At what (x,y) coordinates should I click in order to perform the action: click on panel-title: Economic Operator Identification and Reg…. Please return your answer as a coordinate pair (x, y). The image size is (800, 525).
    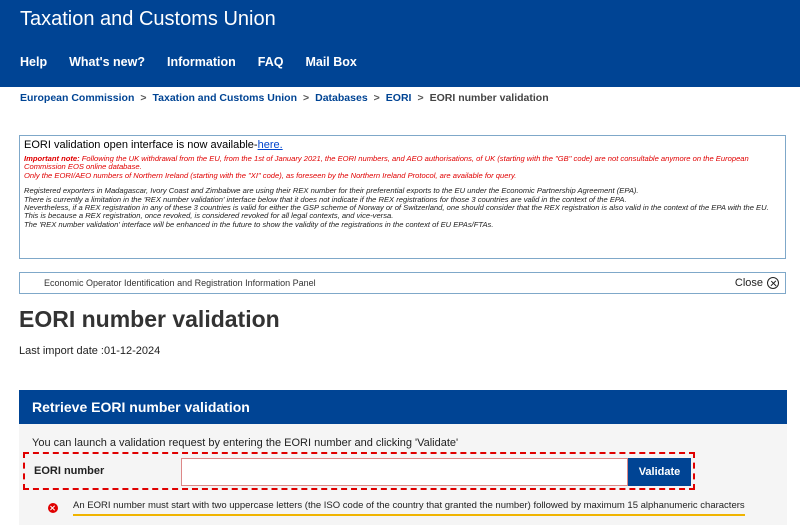
    Looking at the image, I should click on (180, 283).